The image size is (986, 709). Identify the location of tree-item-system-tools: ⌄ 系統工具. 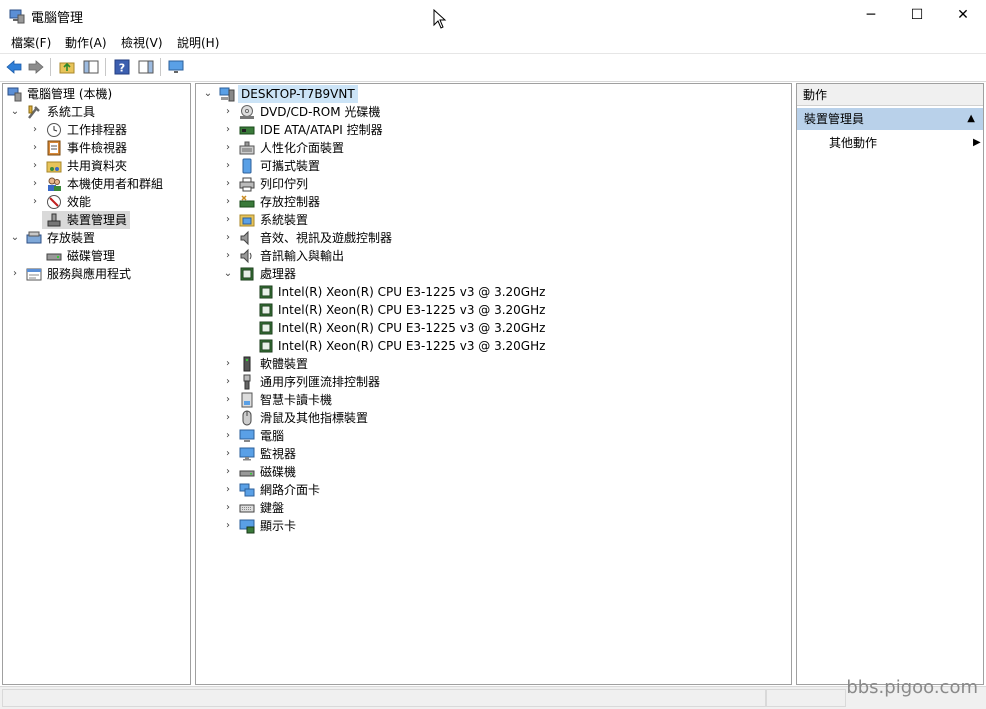
(97, 112).